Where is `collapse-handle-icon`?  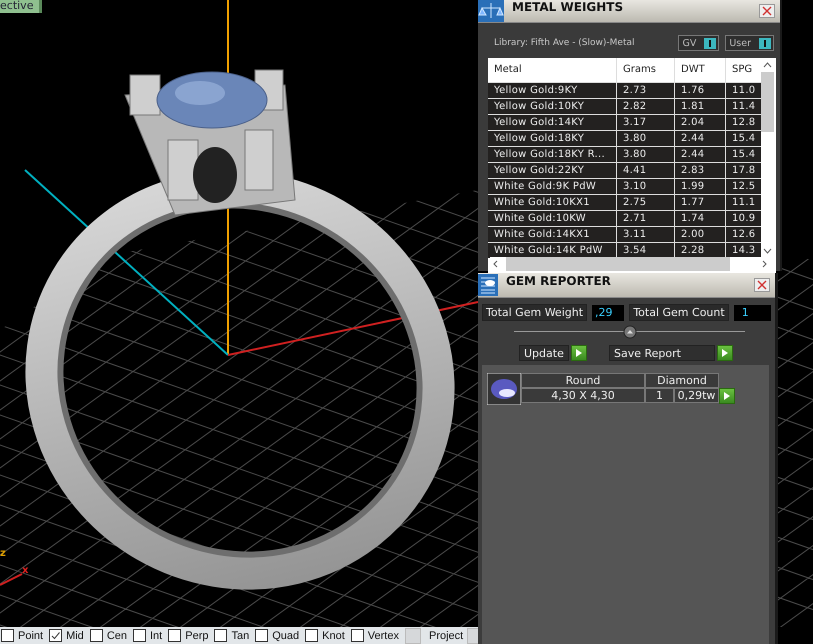
collapse-handle-icon is located at coordinates (629, 332).